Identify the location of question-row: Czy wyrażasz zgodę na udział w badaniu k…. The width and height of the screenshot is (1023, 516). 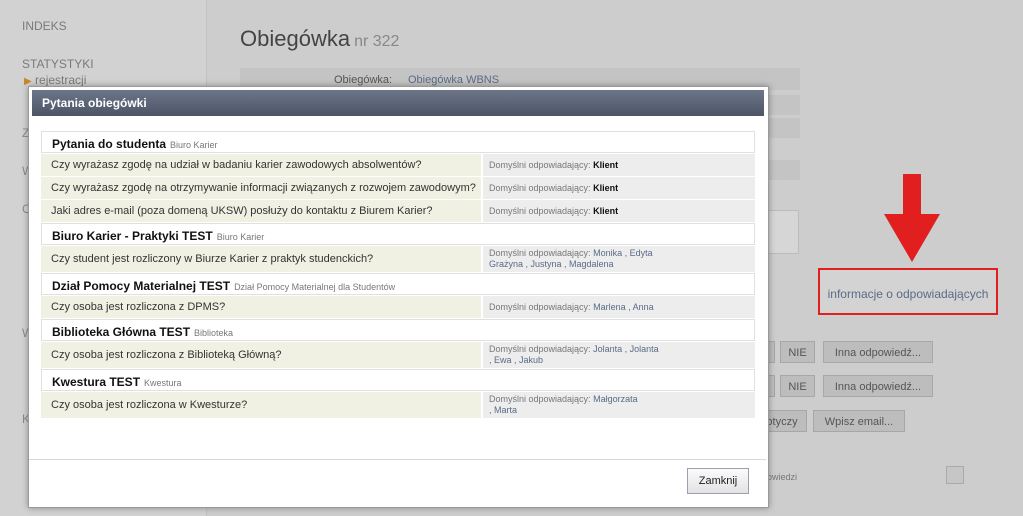
(398, 165).